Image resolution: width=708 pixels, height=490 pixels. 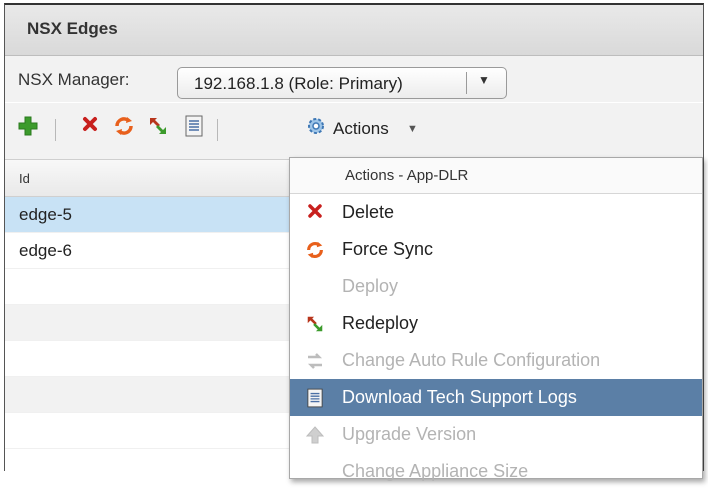 I want to click on change-rule-icon, so click(x=315, y=361).